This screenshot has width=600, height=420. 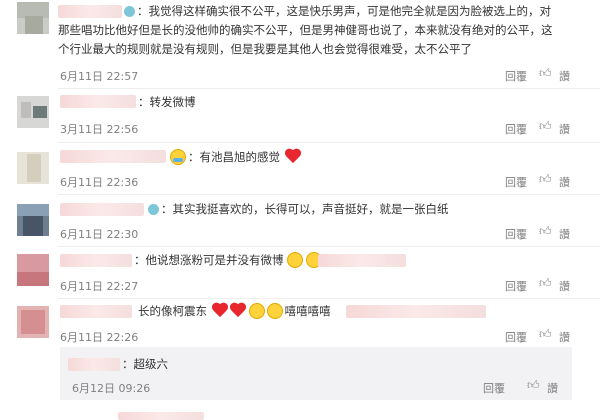 I want to click on comment-timestamp: 3月11日 22:56, so click(x=99, y=129).